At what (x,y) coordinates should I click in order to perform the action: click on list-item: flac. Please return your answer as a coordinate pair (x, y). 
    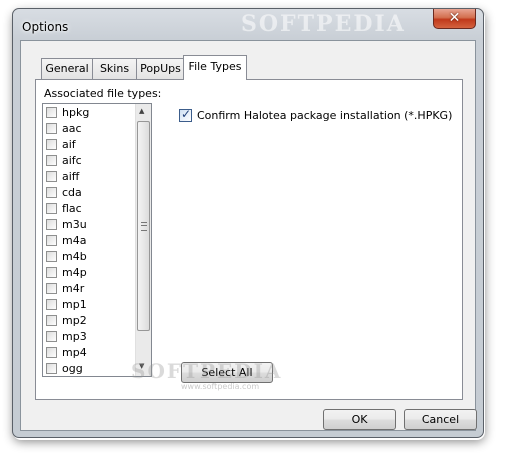
    Looking at the image, I should click on (90, 209).